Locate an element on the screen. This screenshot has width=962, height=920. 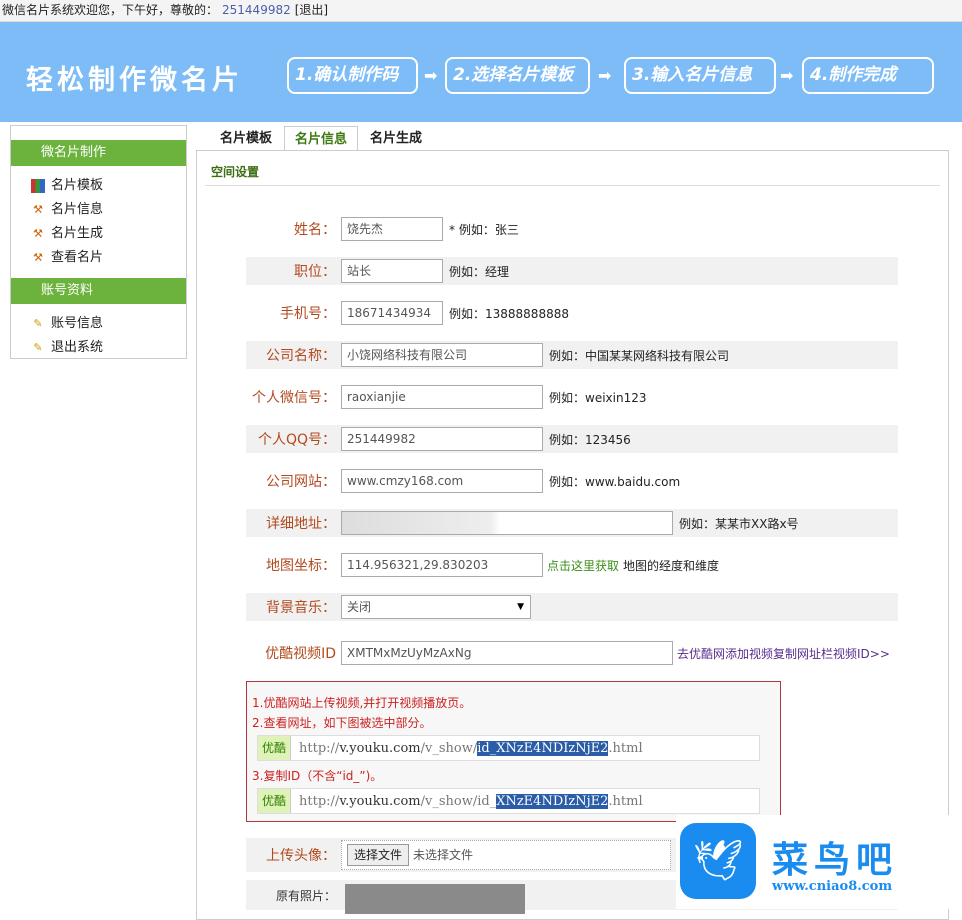
sidebar-item-account-info: ✎ 账号信息 is located at coordinates (98, 324).